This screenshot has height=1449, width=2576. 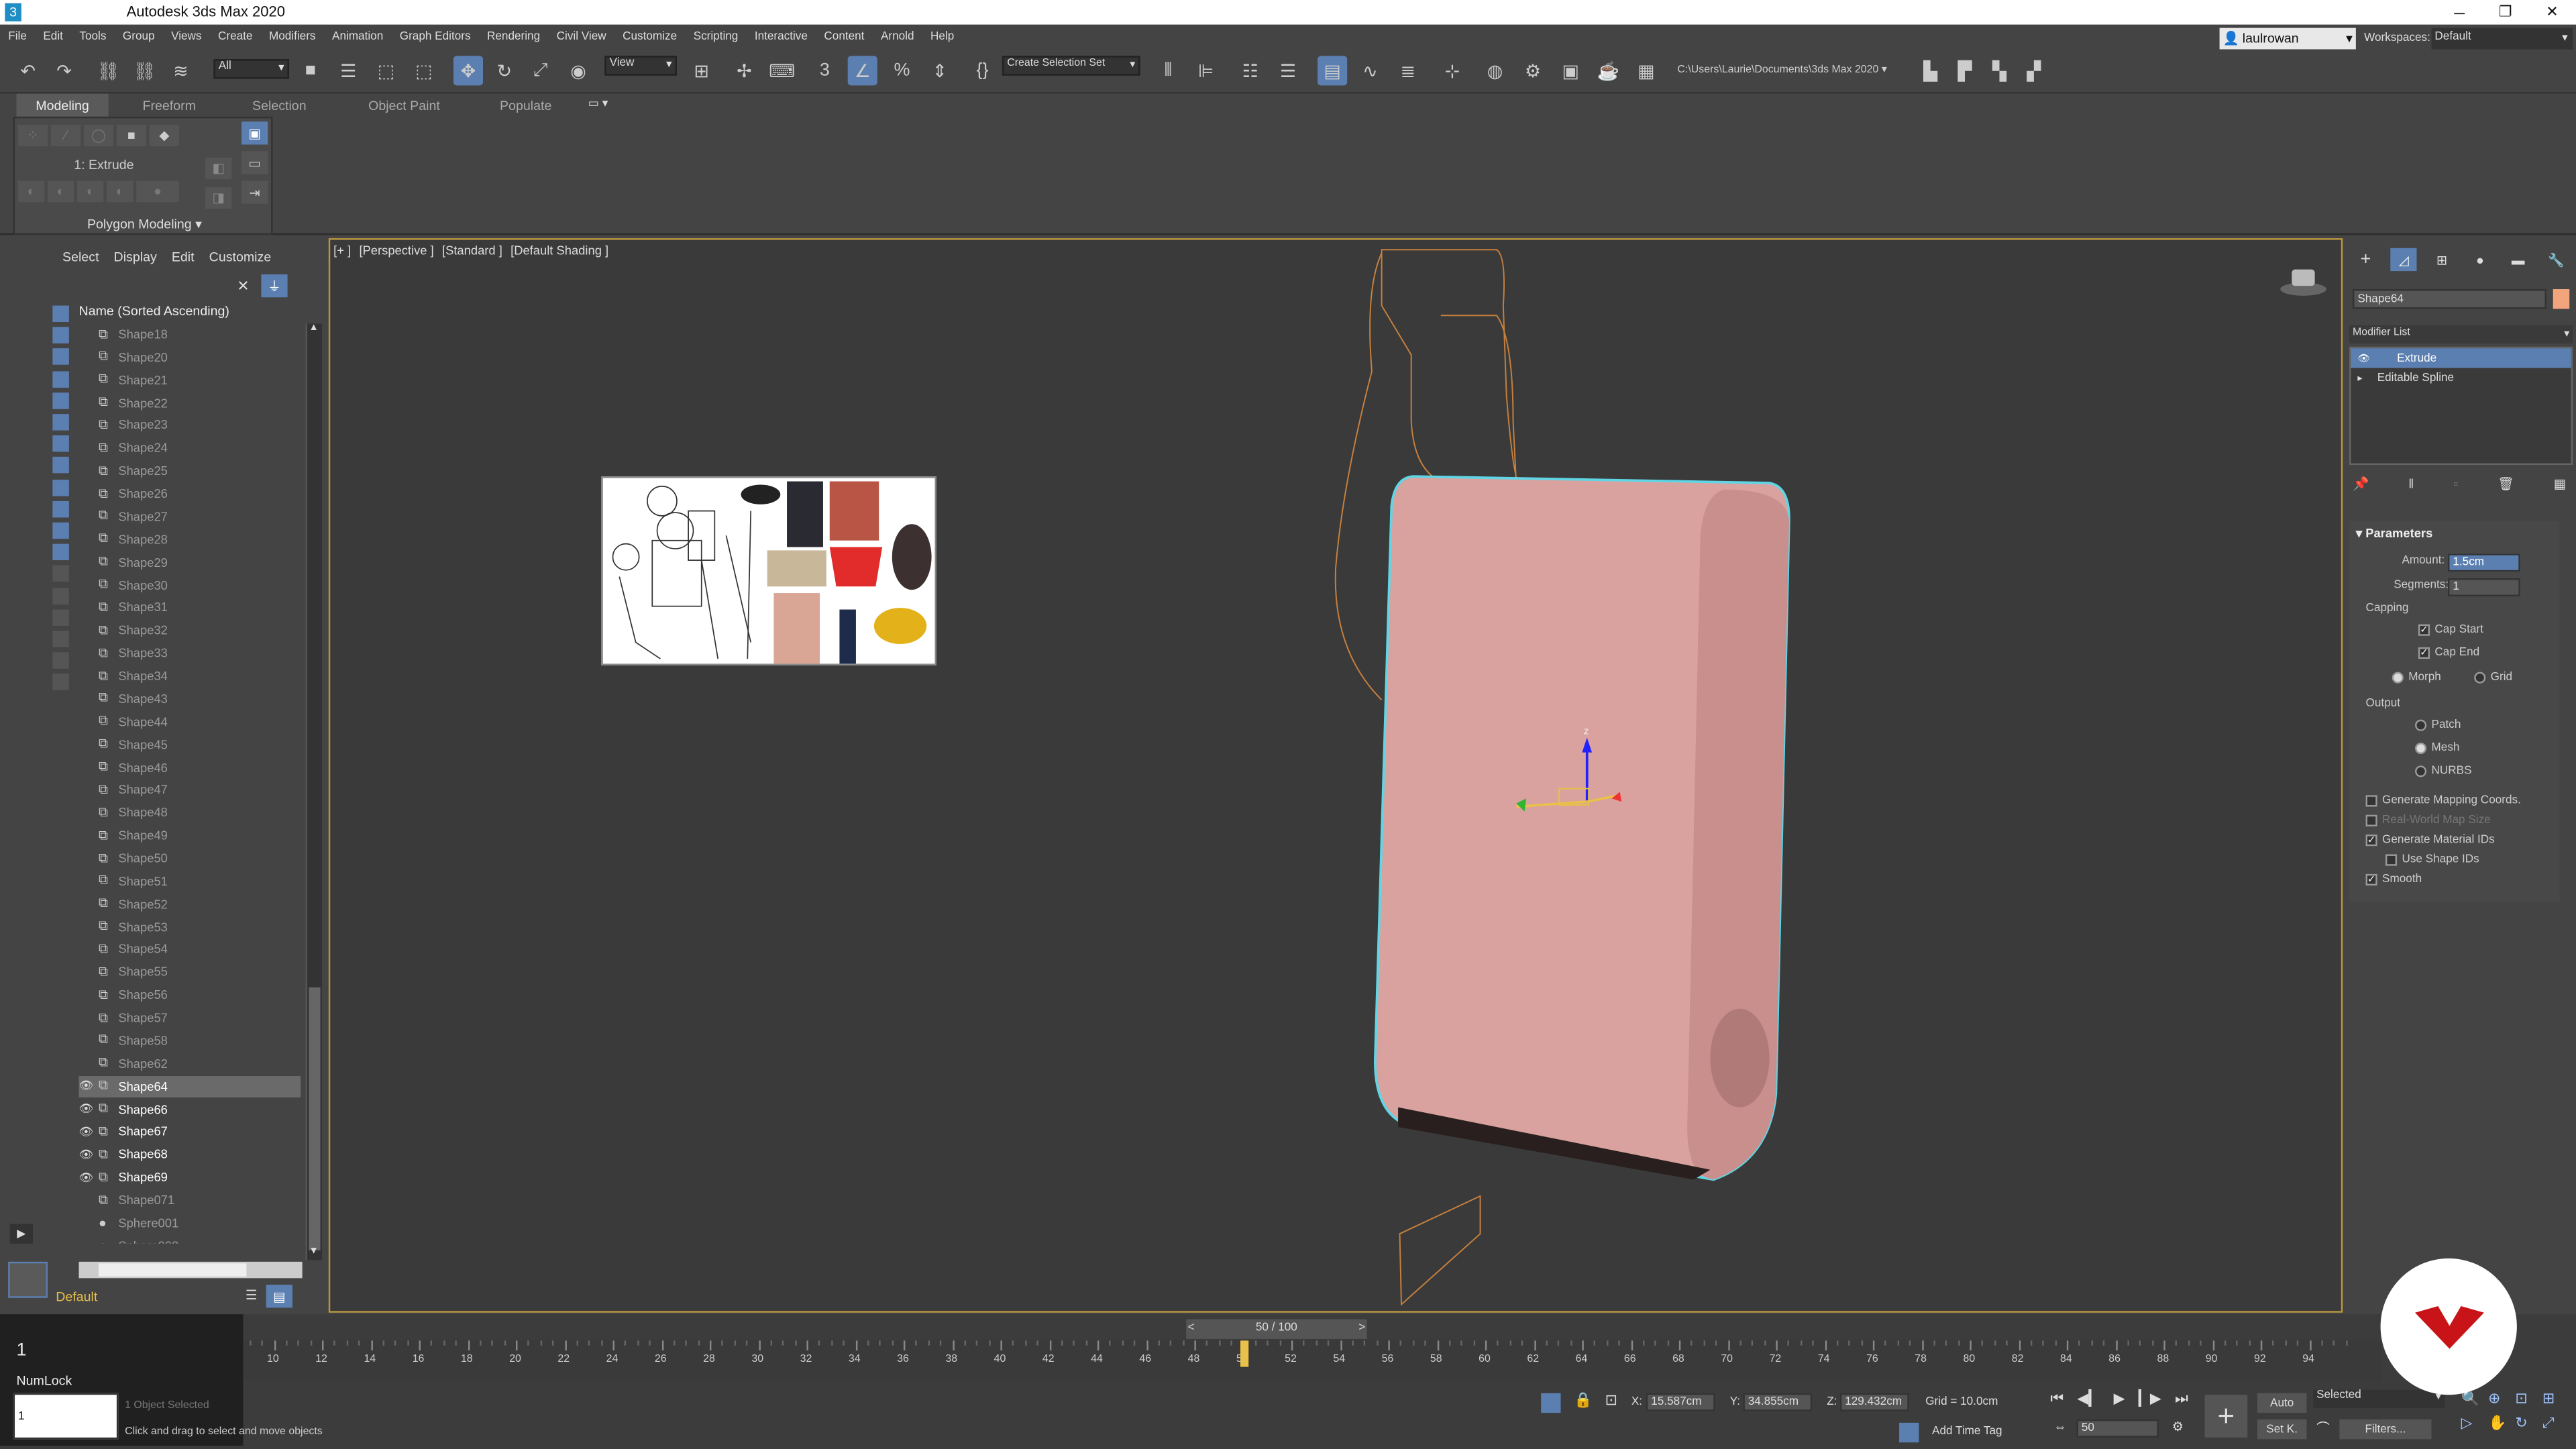 I want to click on edge-mode-icon: ⁄, so click(x=65, y=135).